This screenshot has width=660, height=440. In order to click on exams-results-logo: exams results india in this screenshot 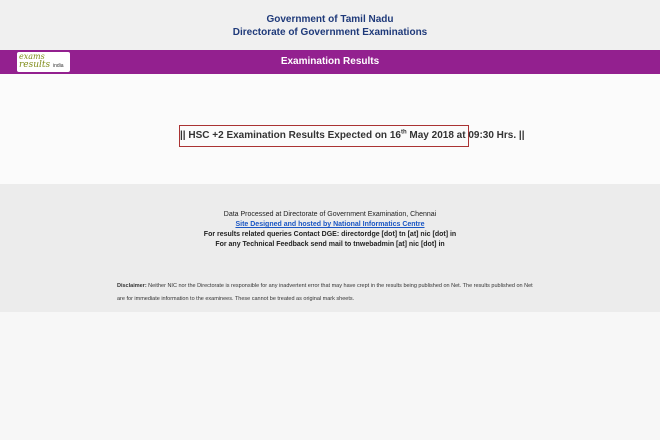, I will do `click(43, 62)`.